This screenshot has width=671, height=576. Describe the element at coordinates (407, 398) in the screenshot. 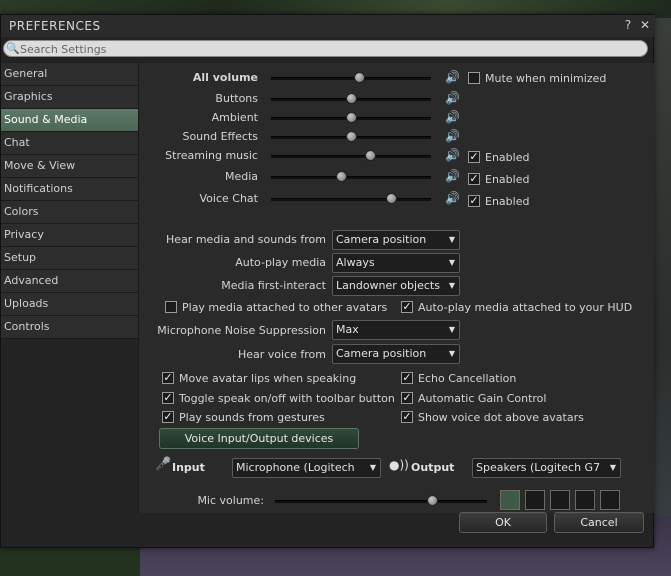

I see `auto-gain-checkbox: ✓` at that location.